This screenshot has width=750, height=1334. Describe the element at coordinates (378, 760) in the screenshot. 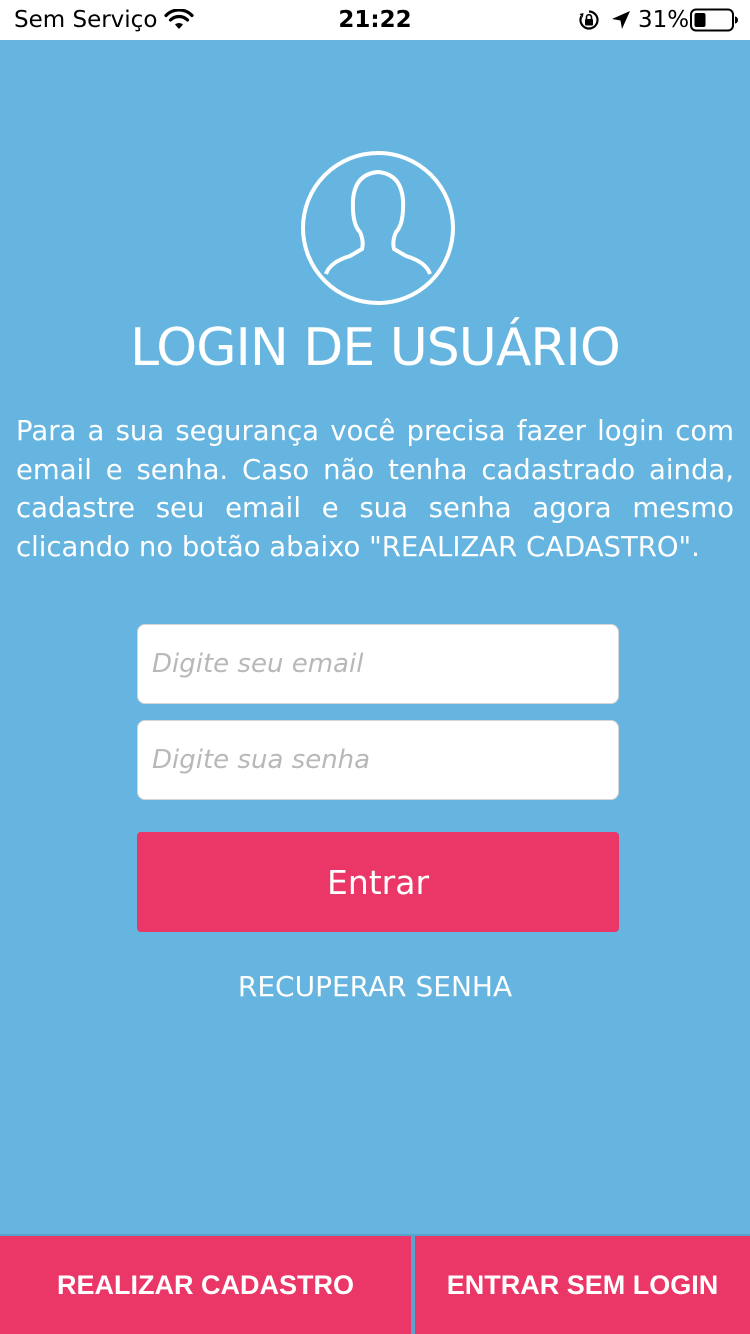

I see `password-field` at that location.